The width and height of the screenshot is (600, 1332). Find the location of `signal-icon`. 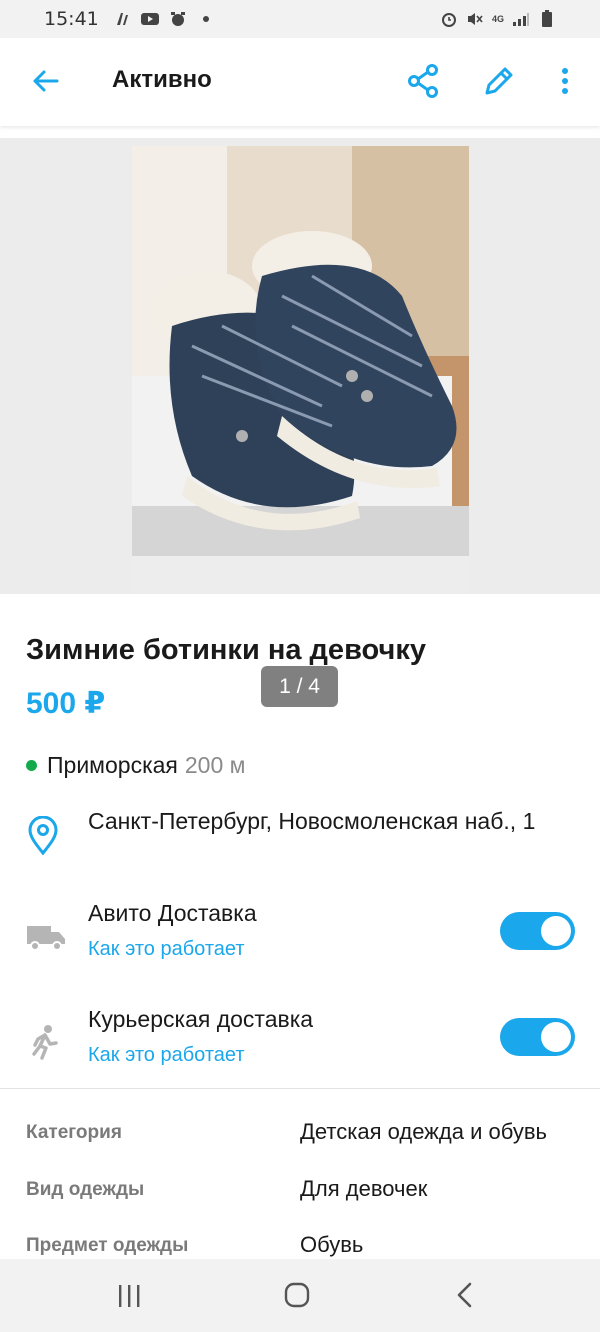

signal-icon is located at coordinates (521, 19).